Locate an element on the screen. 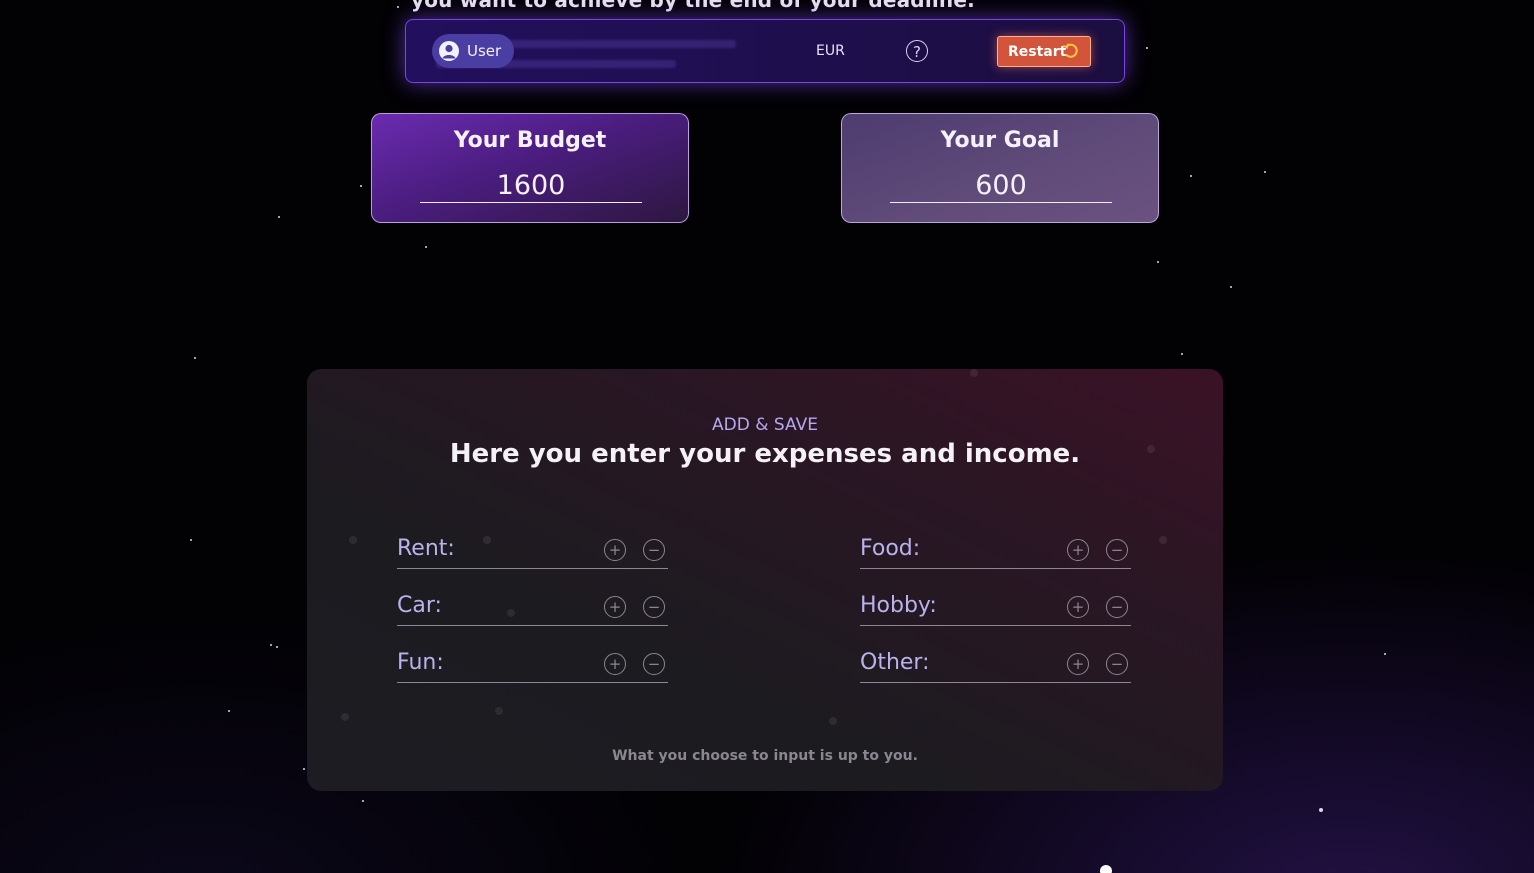  help-icon: ? is located at coordinates (917, 51).